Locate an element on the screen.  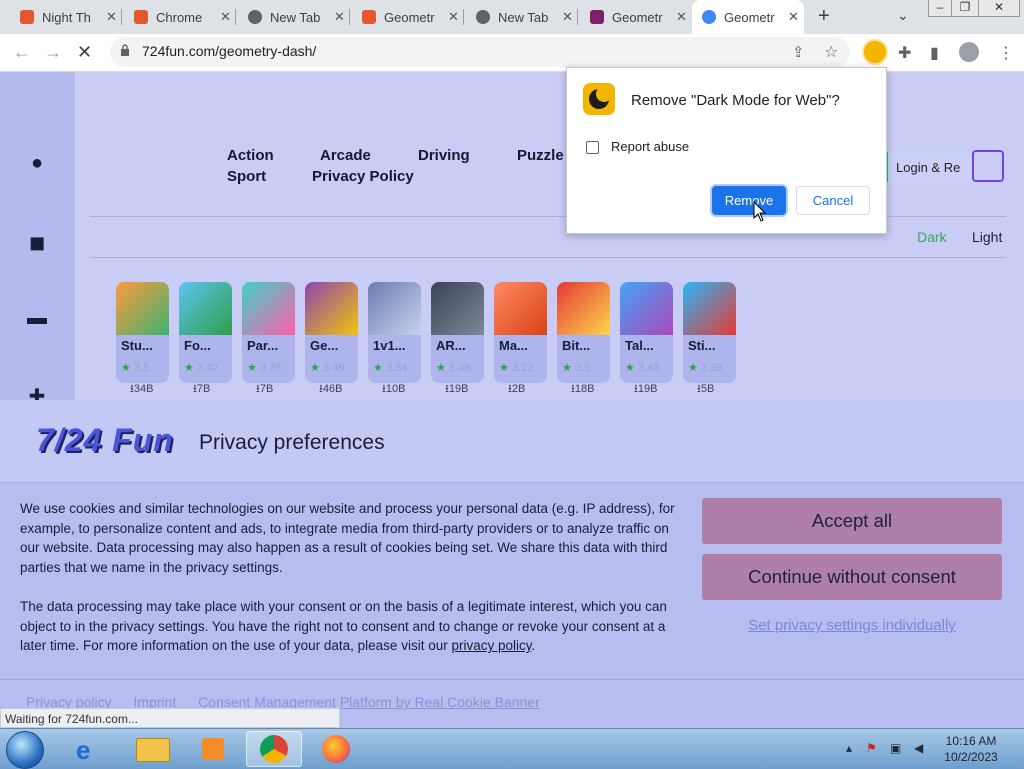
bomb-icon: ● is located at coordinates (37, 163).